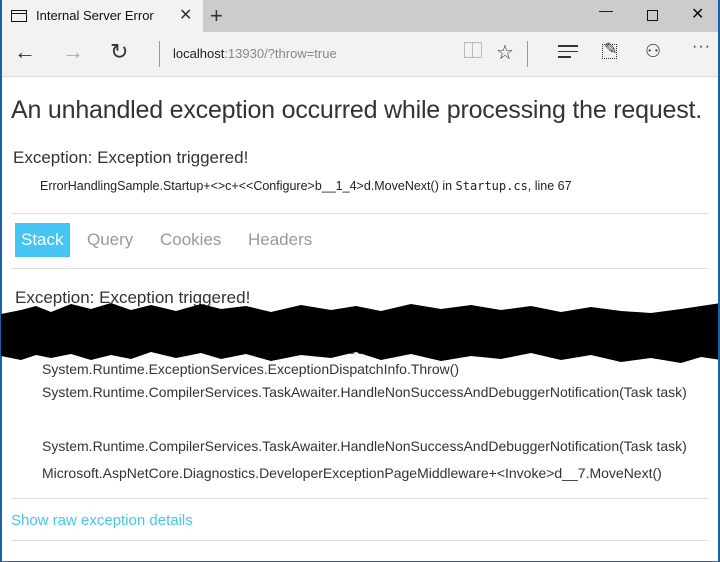  What do you see at coordinates (42, 240) in the screenshot?
I see `tab-stack: Stack` at bounding box center [42, 240].